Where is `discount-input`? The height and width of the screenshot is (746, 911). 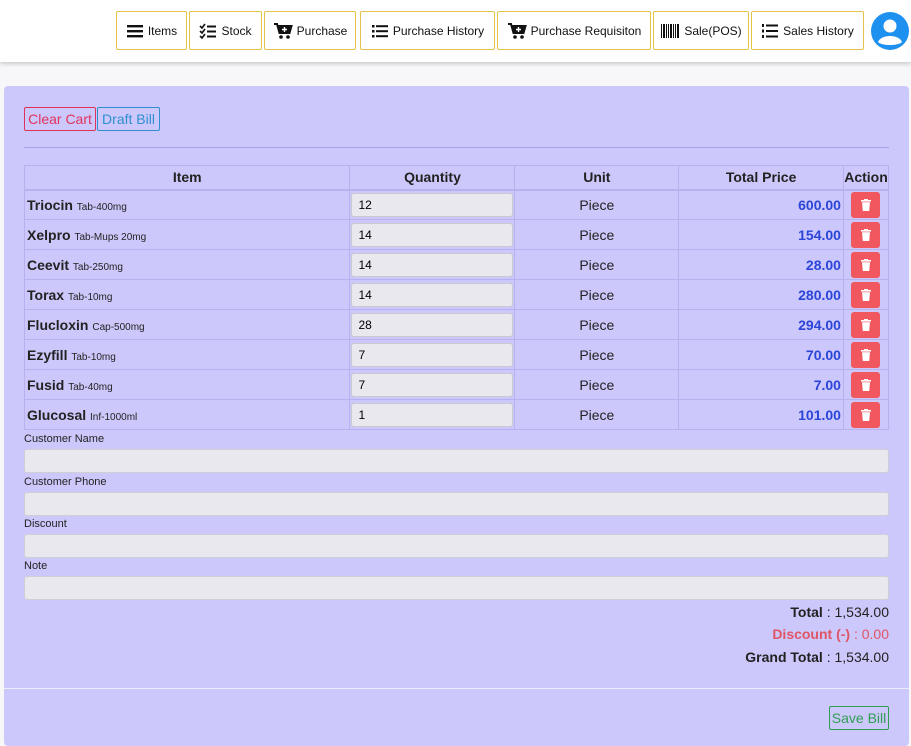
discount-input is located at coordinates (456, 546).